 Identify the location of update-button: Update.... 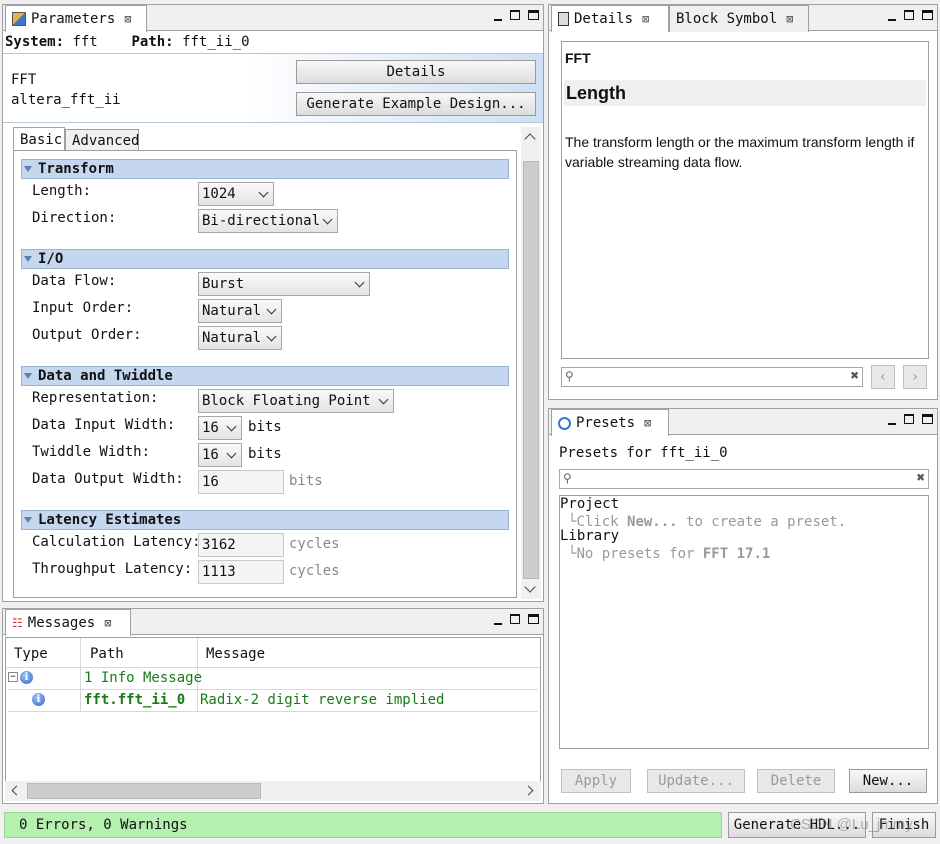
(696, 781).